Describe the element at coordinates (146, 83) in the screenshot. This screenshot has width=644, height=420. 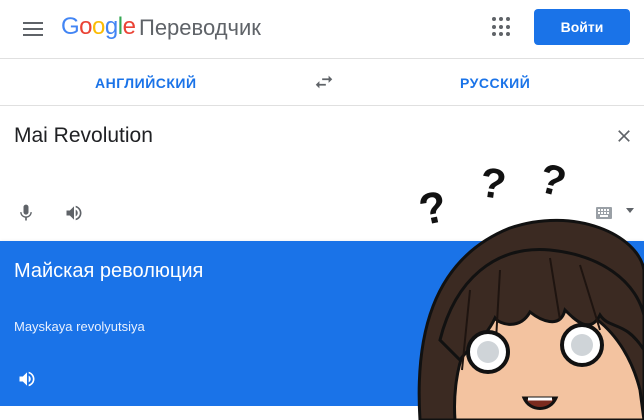
I see `source-language-button: АНГЛИЙСКИЙ` at that location.